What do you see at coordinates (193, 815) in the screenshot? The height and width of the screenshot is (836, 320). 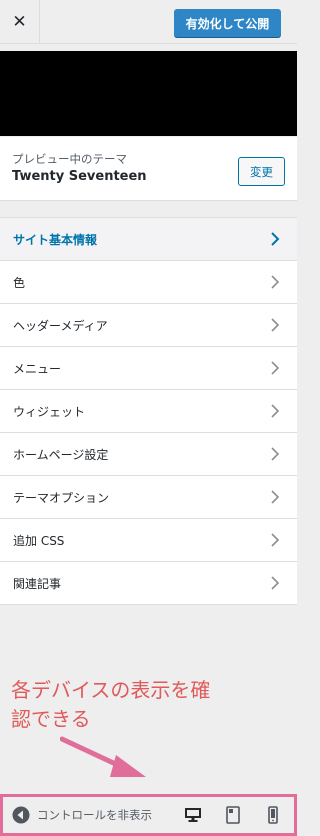 I see `desktop-icon` at bounding box center [193, 815].